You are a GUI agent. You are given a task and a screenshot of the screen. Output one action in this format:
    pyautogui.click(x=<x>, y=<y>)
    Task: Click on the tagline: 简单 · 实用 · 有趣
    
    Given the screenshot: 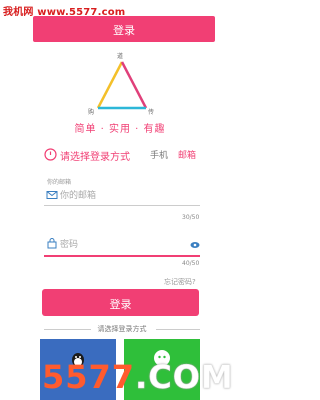 What is the action you would take?
    pyautogui.click(x=120, y=129)
    